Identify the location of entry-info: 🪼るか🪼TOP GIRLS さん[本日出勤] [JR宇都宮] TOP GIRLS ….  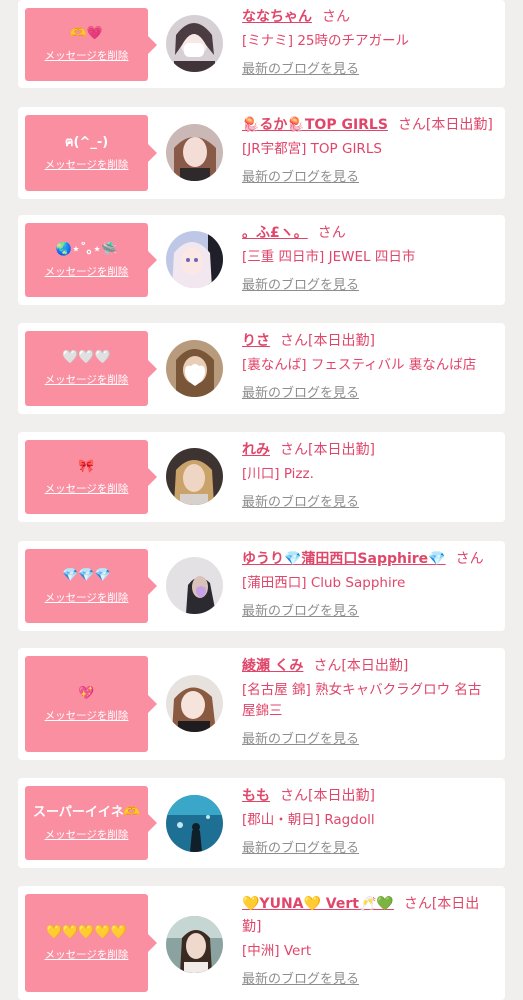
(368, 150).